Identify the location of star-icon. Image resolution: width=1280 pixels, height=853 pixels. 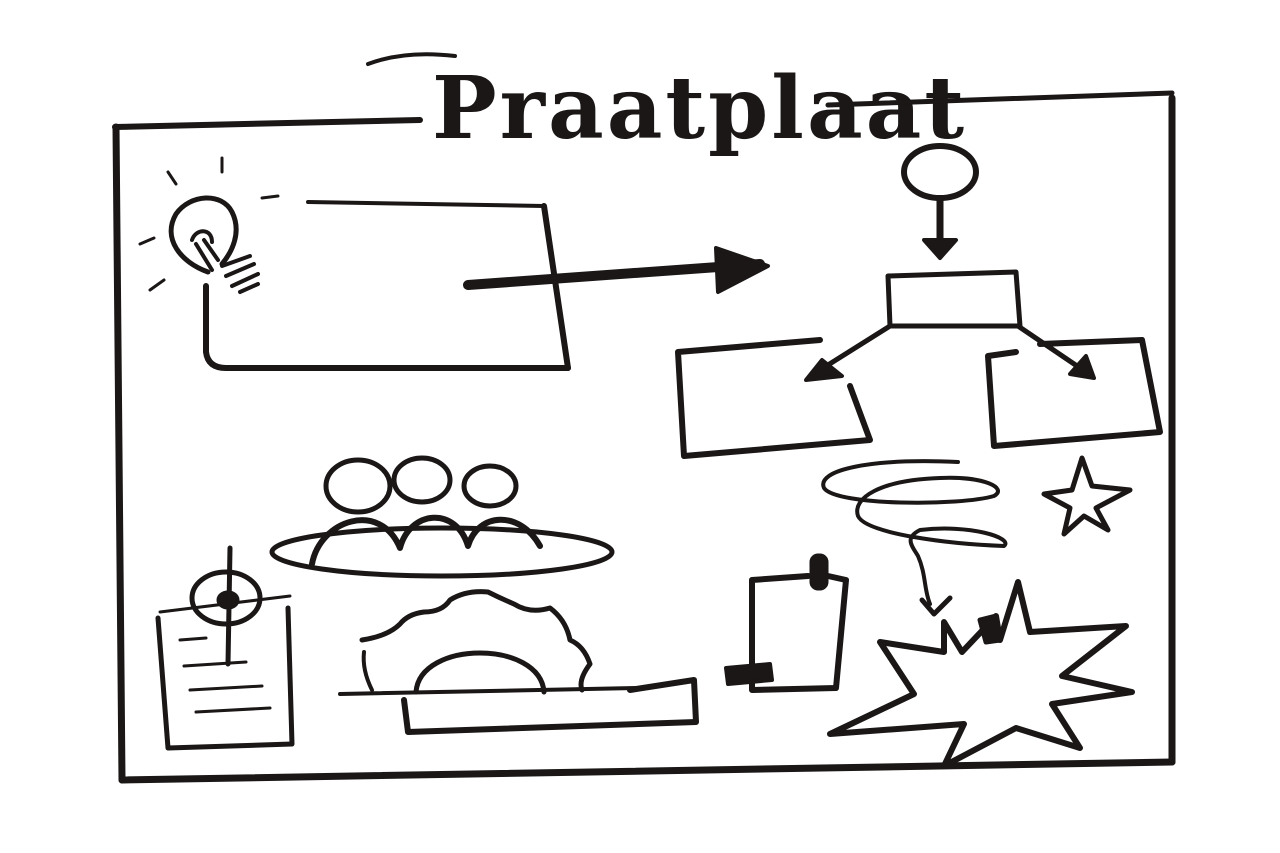
(1087, 496).